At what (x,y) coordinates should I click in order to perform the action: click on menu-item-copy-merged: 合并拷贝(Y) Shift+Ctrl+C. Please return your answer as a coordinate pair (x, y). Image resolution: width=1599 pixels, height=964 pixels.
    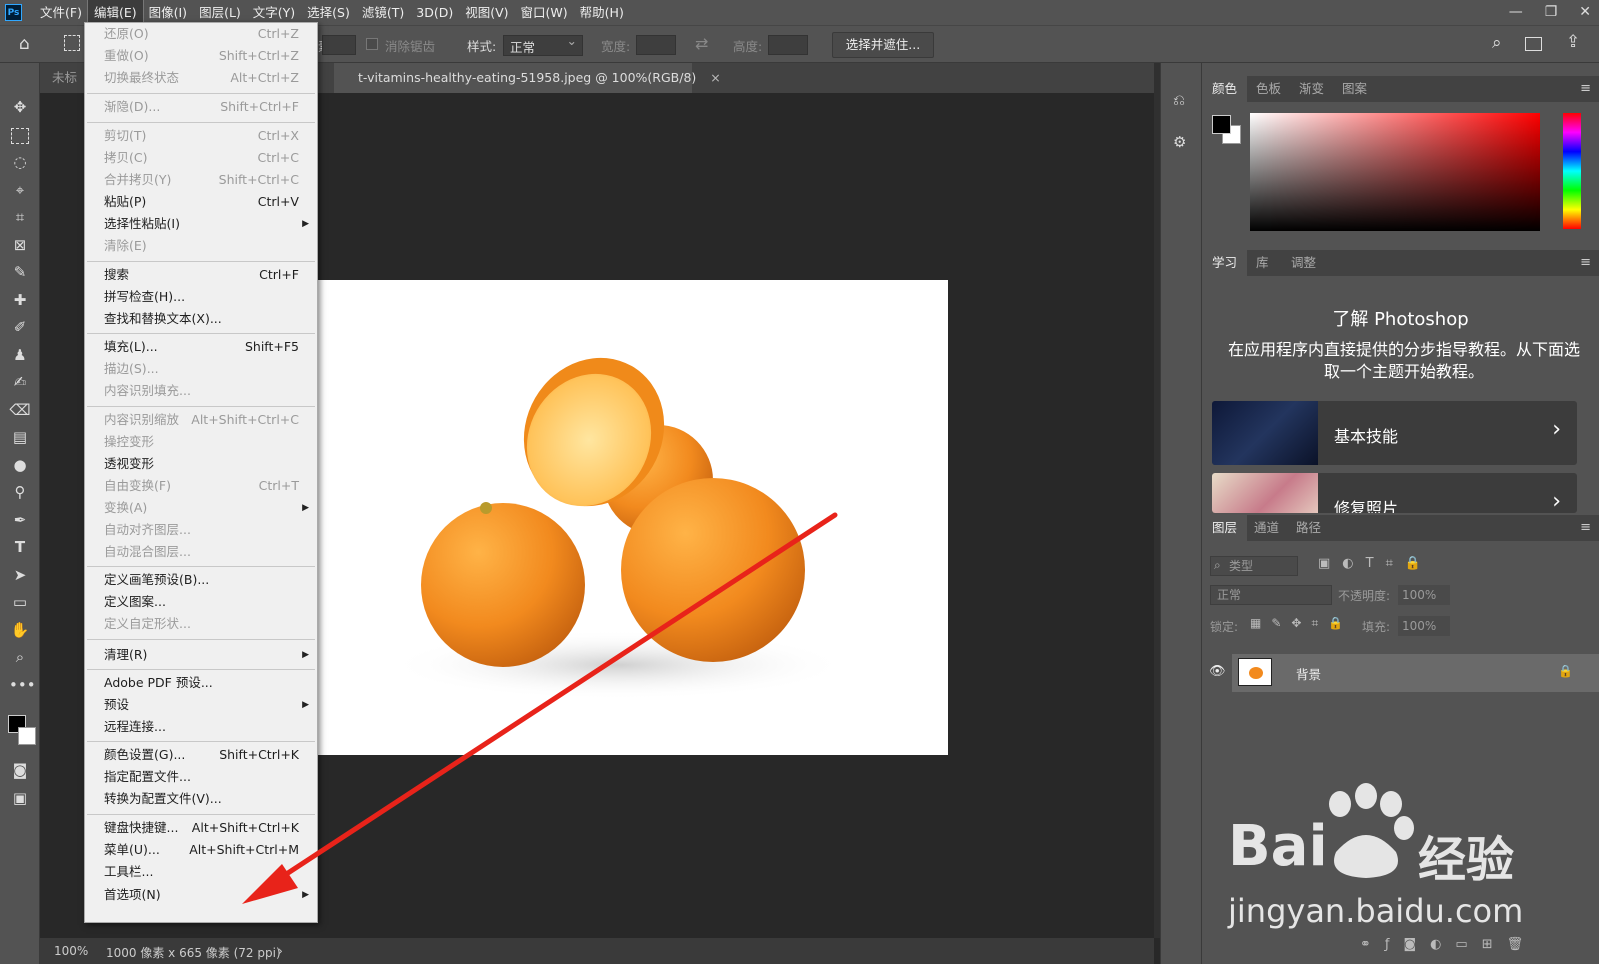
    Looking at the image, I should click on (201, 180).